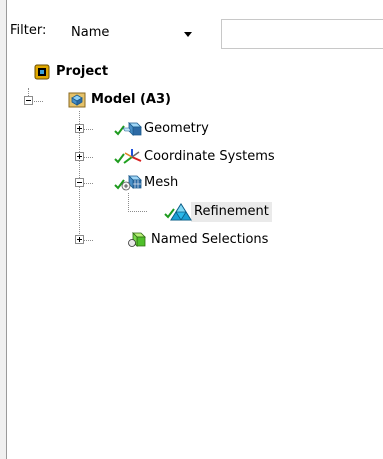 This screenshot has width=383, height=459. I want to click on tree-node-mesh: Mesh, so click(147, 183).